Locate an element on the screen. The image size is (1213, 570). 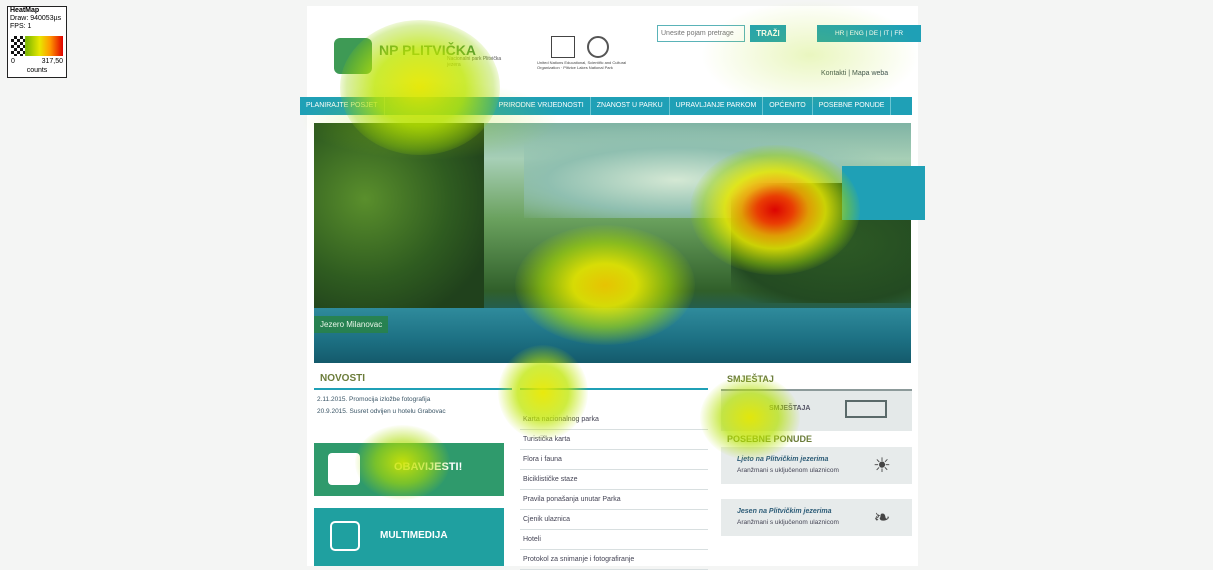
nav-item-science: ZNANOST U PARKU is located at coordinates (630, 106).